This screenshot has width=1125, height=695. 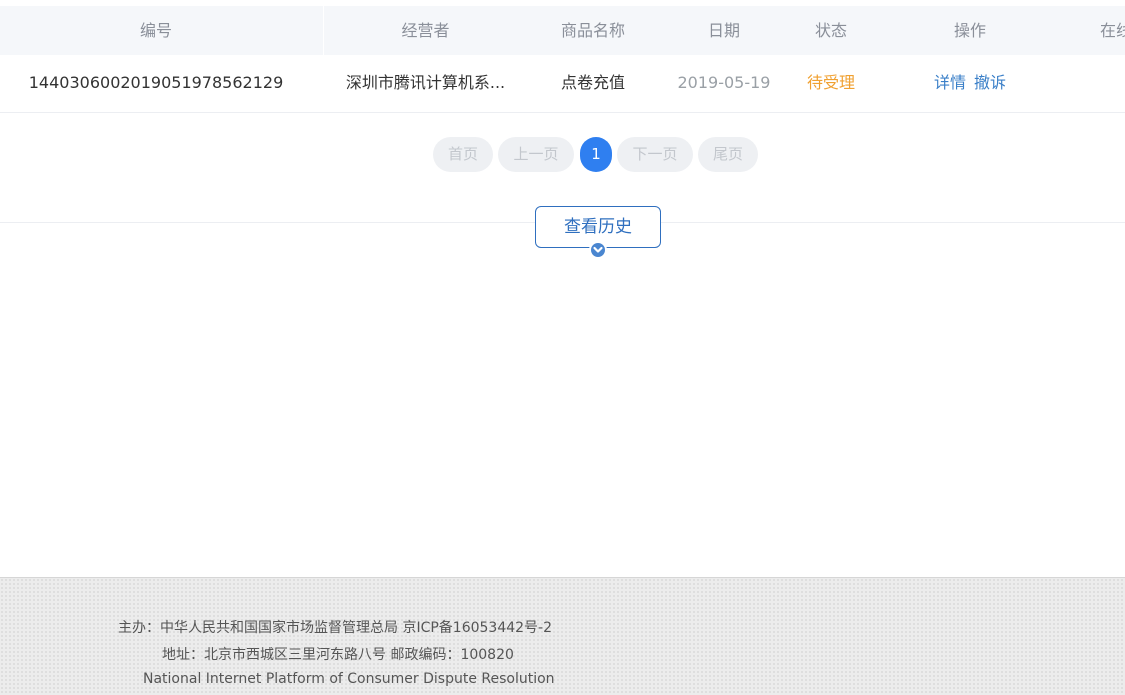 I want to click on last-page-button: 尾页, so click(x=728, y=154).